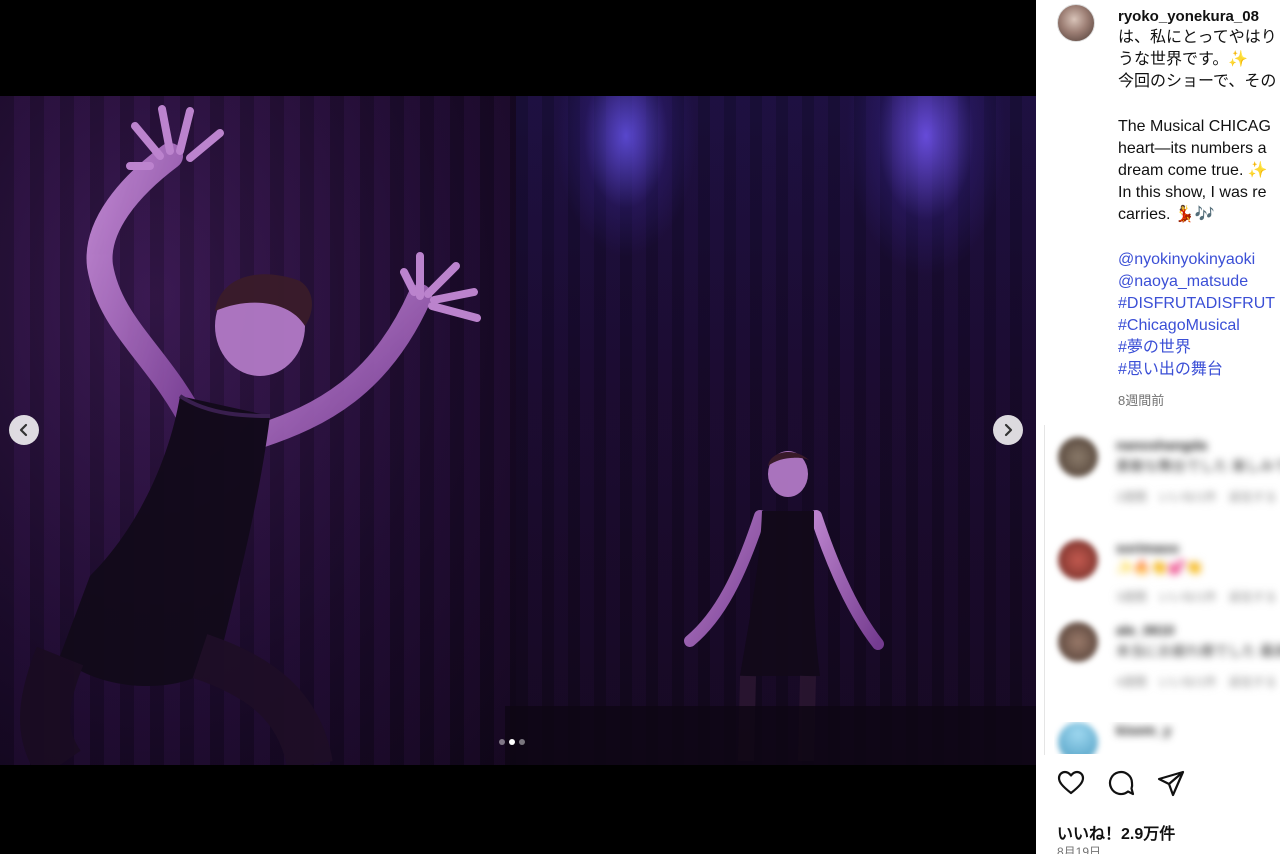 The width and height of the screenshot is (1280, 854). I want to click on share-icon, so click(1171, 783).